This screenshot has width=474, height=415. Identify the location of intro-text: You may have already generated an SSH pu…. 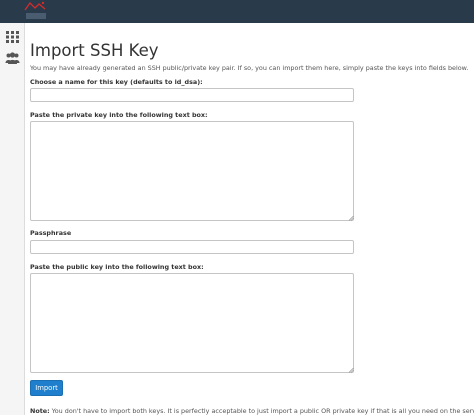
(249, 68).